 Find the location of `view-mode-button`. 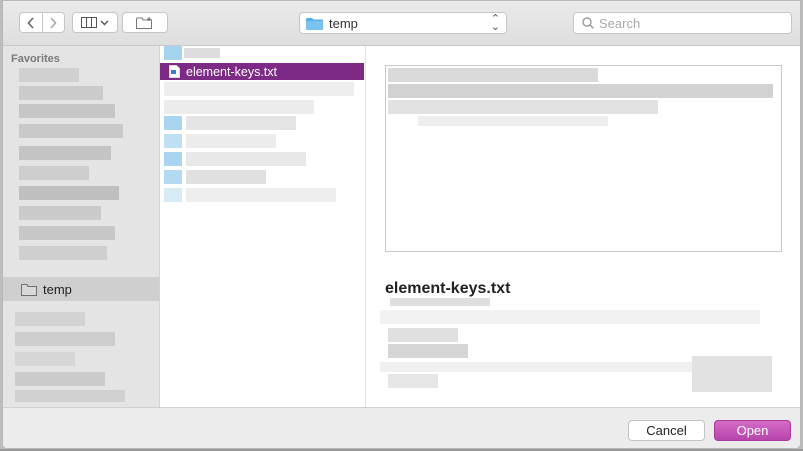

view-mode-button is located at coordinates (95, 22).